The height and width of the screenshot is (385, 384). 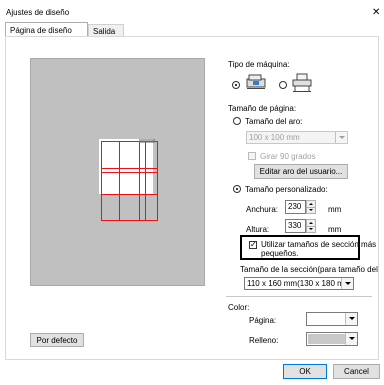 What do you see at coordinates (274, 137) in the screenshot?
I see `hoop-size-value: 100 x 100 mm` at bounding box center [274, 137].